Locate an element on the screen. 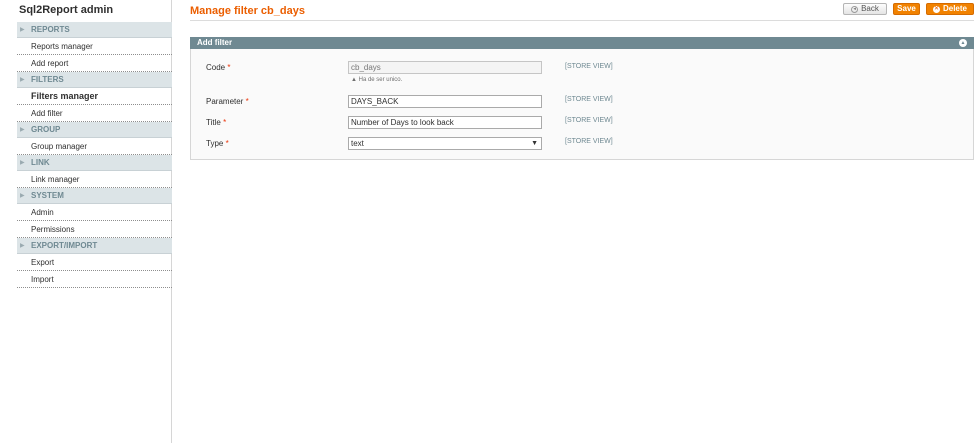 The width and height of the screenshot is (980, 443). sidebar-item-admin: Admin is located at coordinates (94, 212).